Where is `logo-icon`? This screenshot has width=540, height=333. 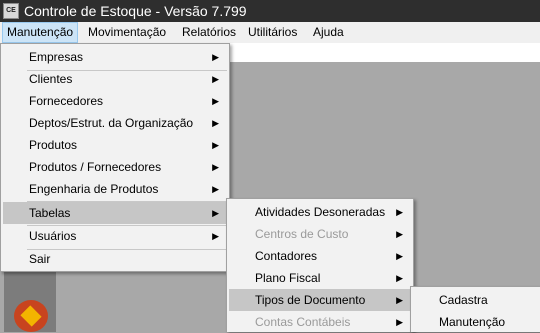
logo-icon is located at coordinates (31, 316).